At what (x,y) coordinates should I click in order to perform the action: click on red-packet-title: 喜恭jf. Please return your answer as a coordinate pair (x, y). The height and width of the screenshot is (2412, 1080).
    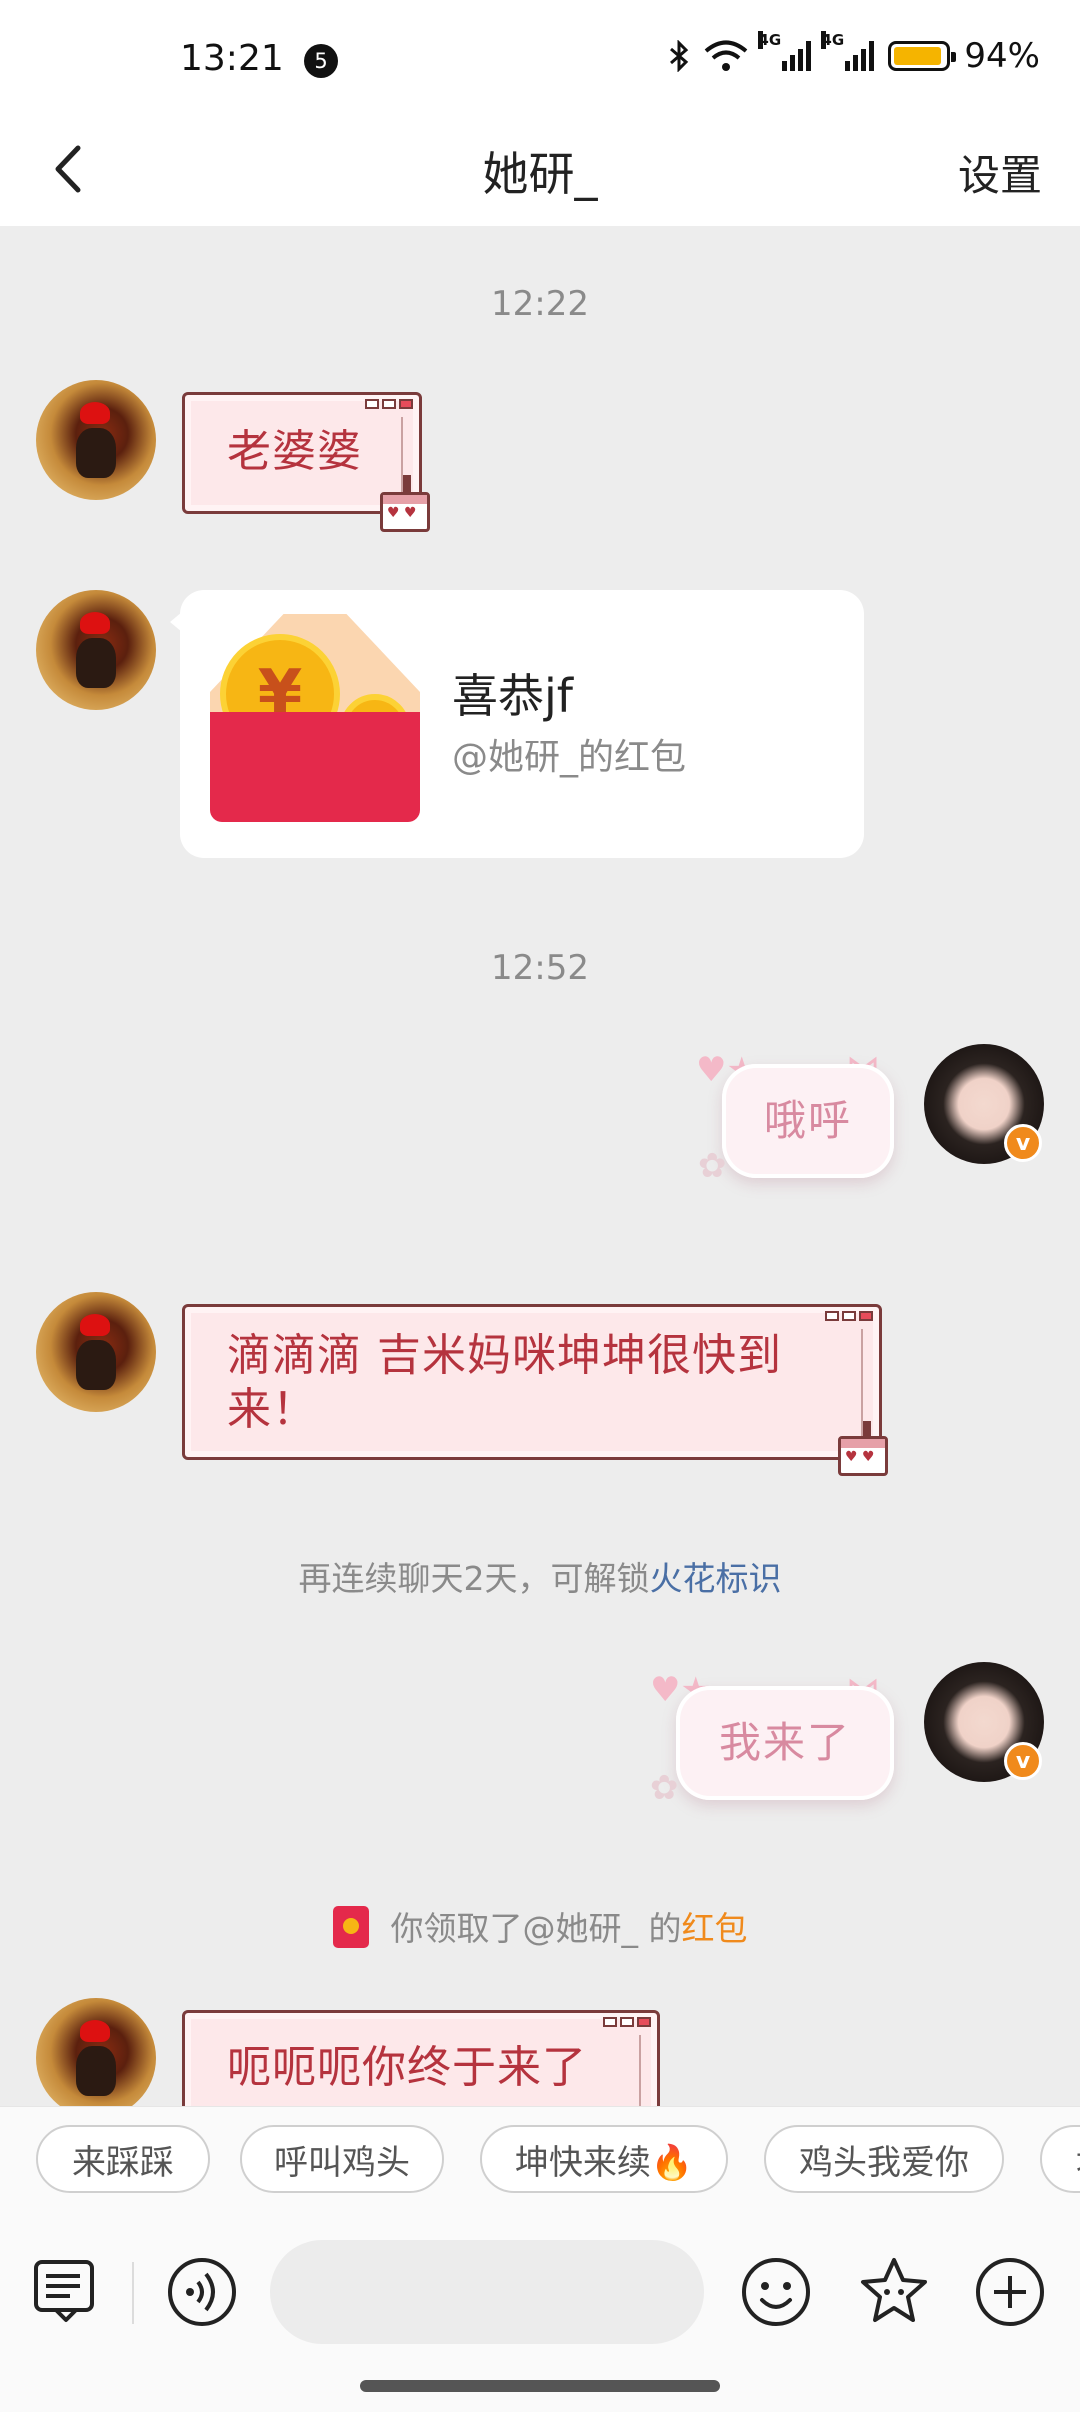
    Looking at the image, I should click on (512, 696).